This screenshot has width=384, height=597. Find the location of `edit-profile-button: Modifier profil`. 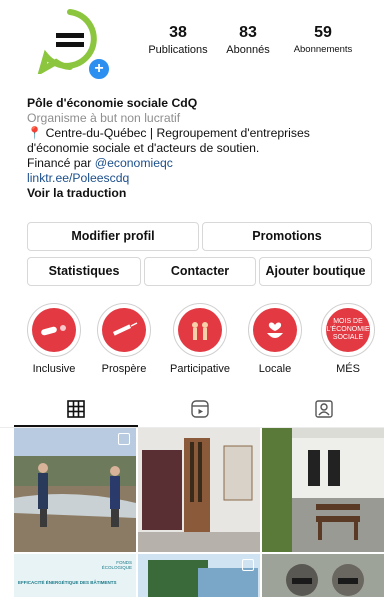

edit-profile-button: Modifier profil is located at coordinates (113, 236).